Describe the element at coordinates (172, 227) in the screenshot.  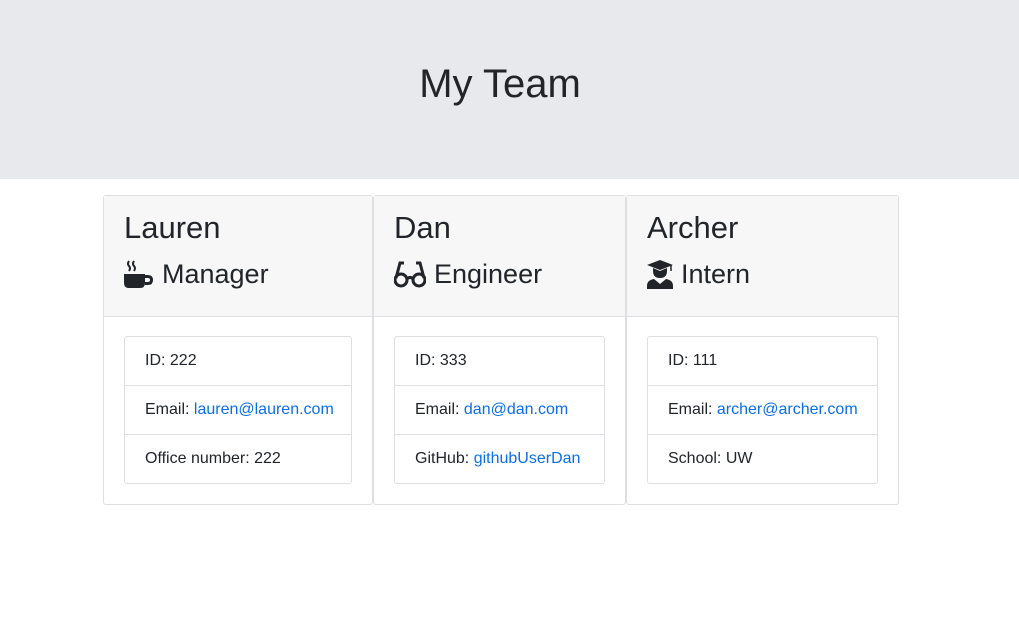
I see `employee-name: Lauren` at that location.